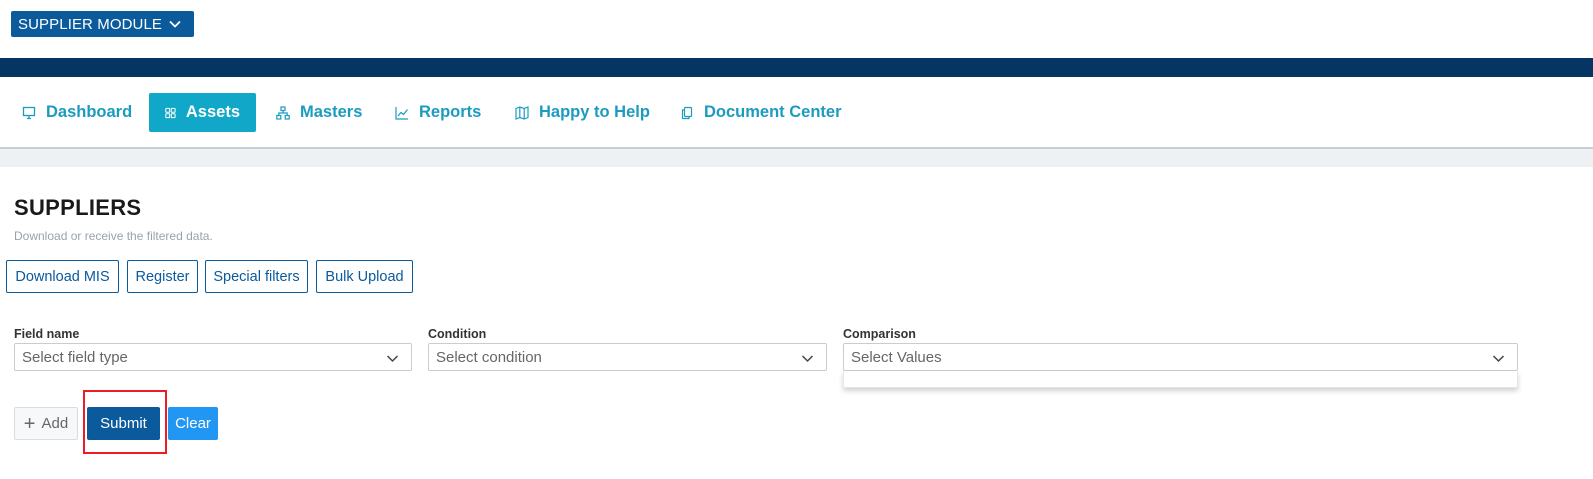  What do you see at coordinates (113, 236) in the screenshot?
I see `page-subtitle: Download or receive the filtered data.` at bounding box center [113, 236].